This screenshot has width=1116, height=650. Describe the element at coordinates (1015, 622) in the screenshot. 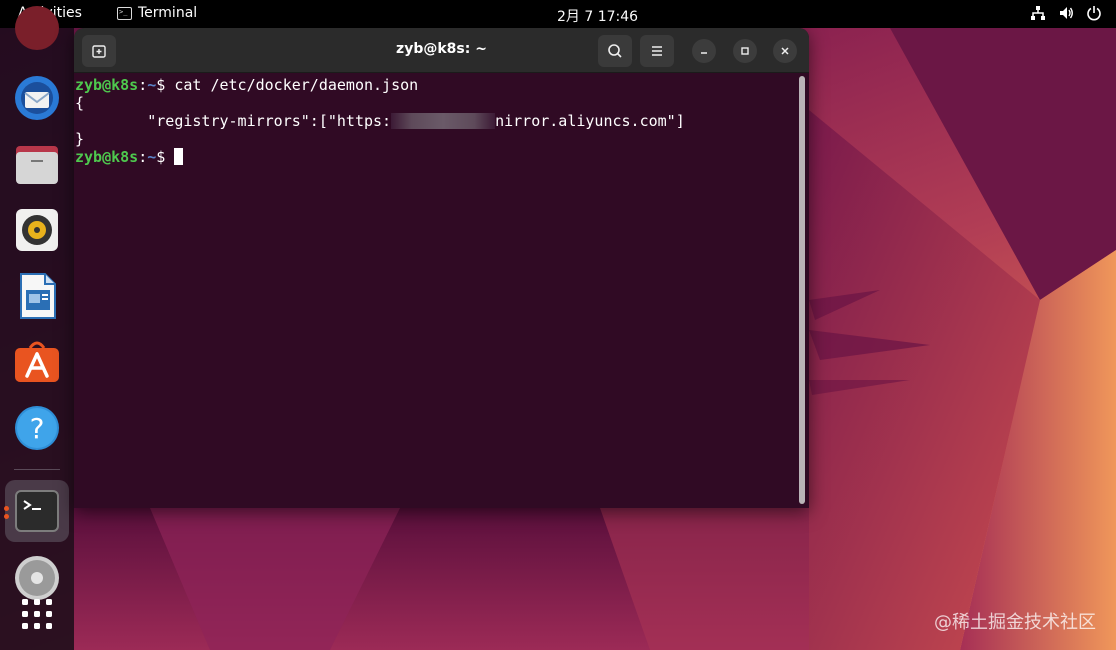

I see `watermark: @稀土掘金技术社区` at that location.